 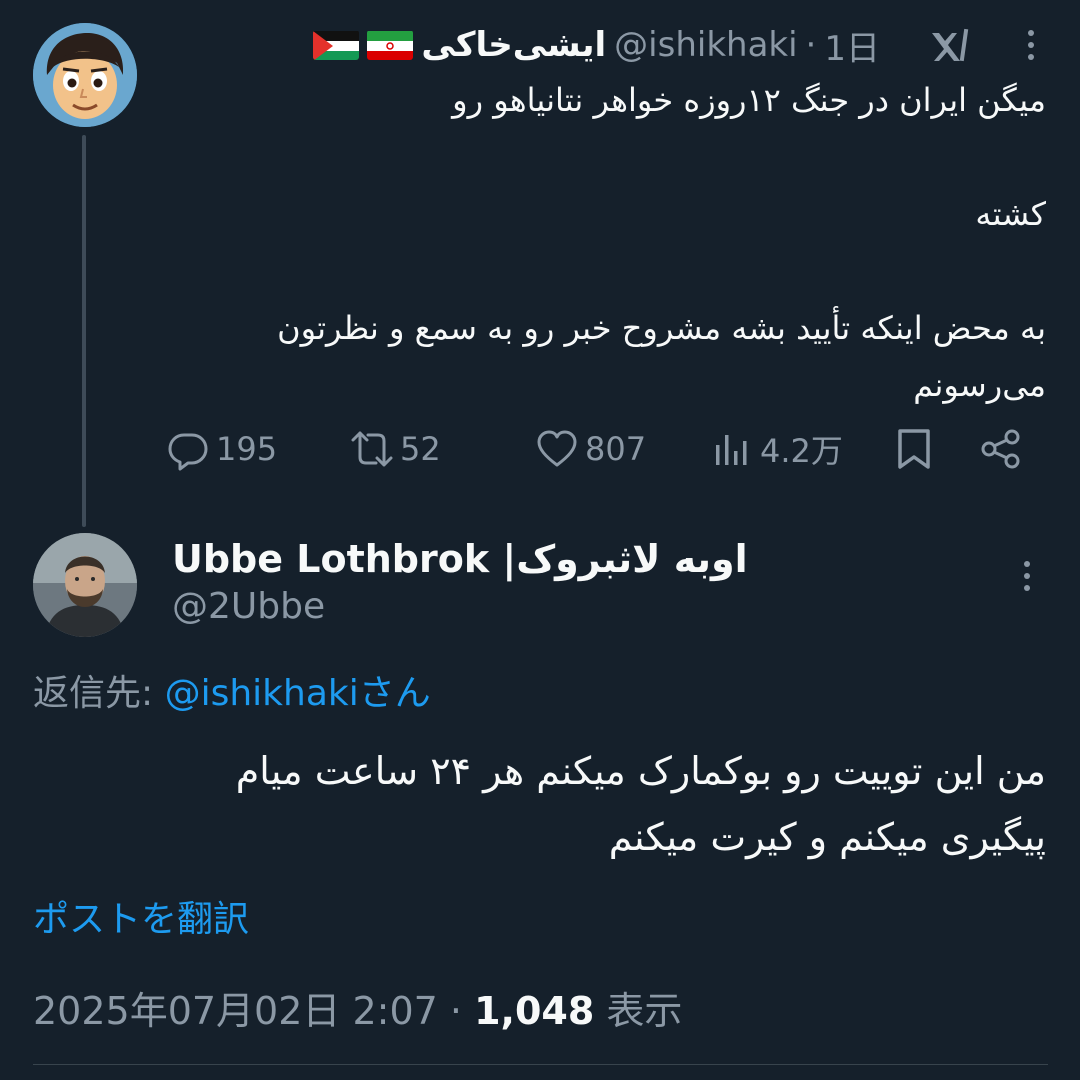 What do you see at coordinates (731, 450) in the screenshot?
I see `analytics-icon` at bounding box center [731, 450].